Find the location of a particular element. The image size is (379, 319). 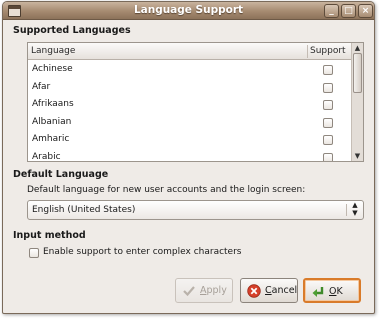

cancel-icon is located at coordinates (254, 291).